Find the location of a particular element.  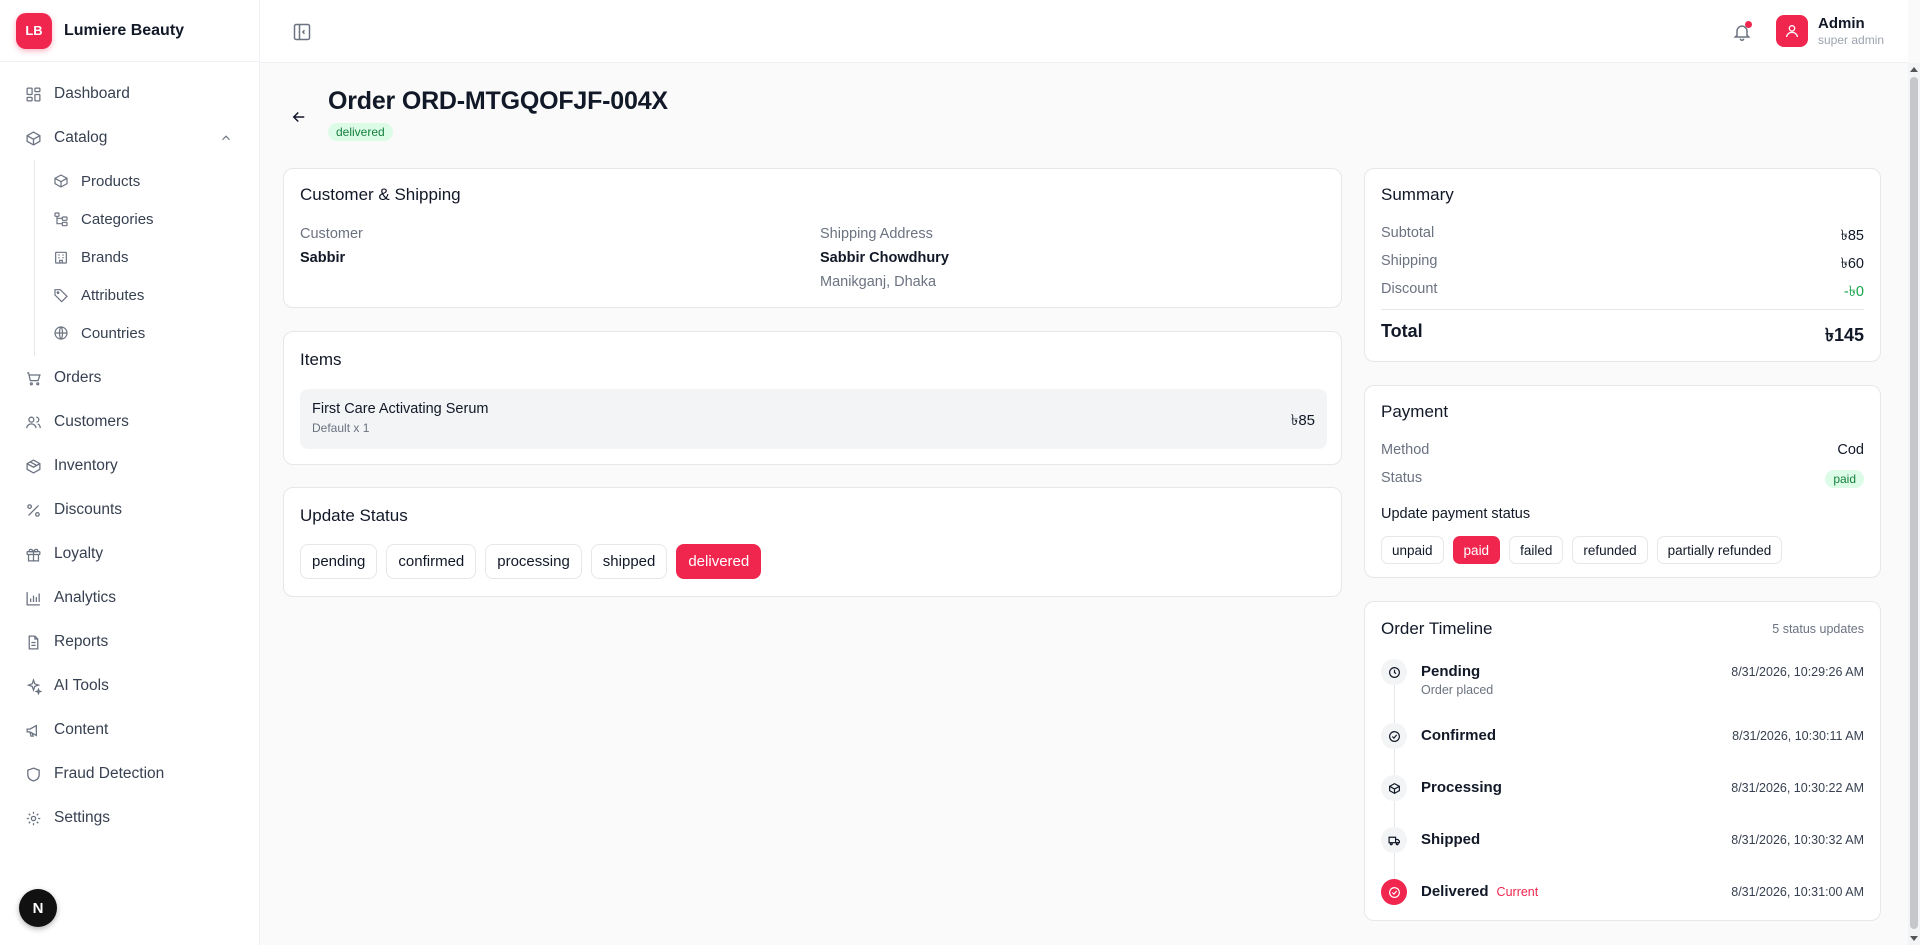

item-price: ৳85 is located at coordinates (1302, 420).